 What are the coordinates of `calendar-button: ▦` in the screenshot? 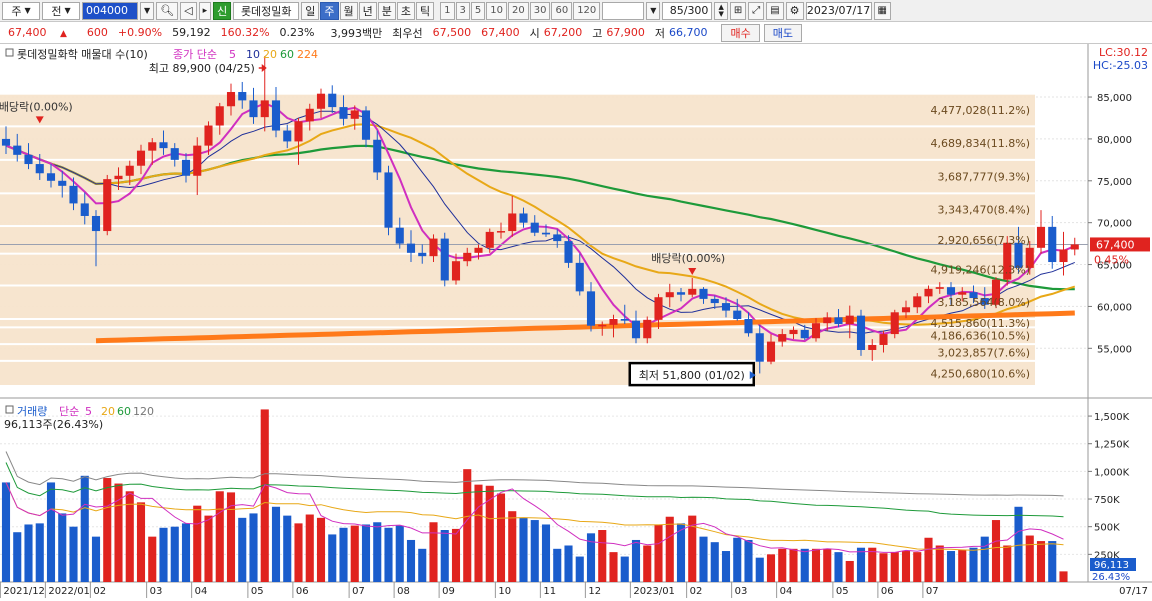 It's located at (882, 10).